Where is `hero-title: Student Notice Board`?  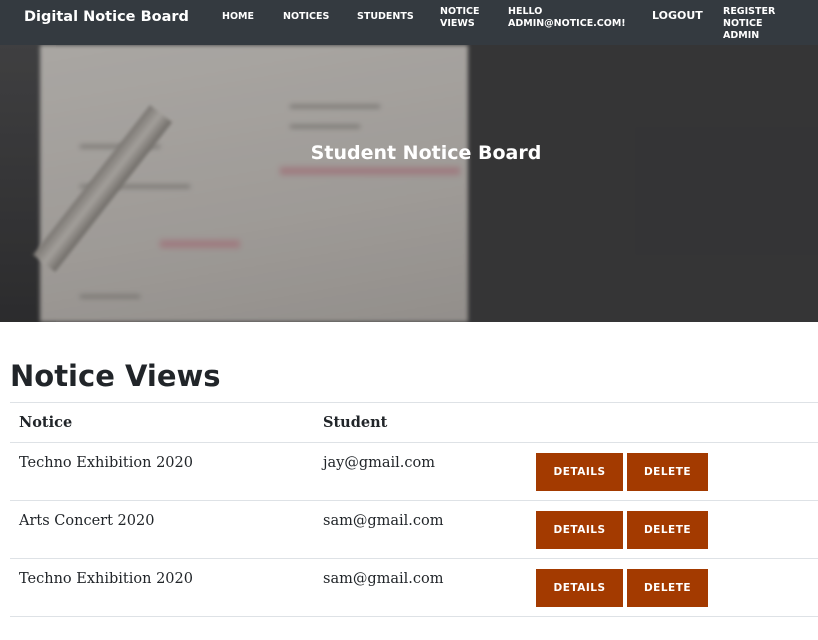
hero-title: Student Notice Board is located at coordinates (426, 153).